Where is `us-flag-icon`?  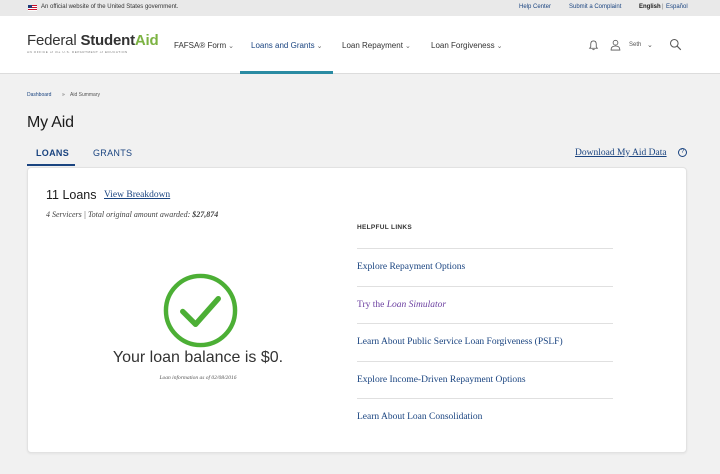
us-flag-icon is located at coordinates (32, 8).